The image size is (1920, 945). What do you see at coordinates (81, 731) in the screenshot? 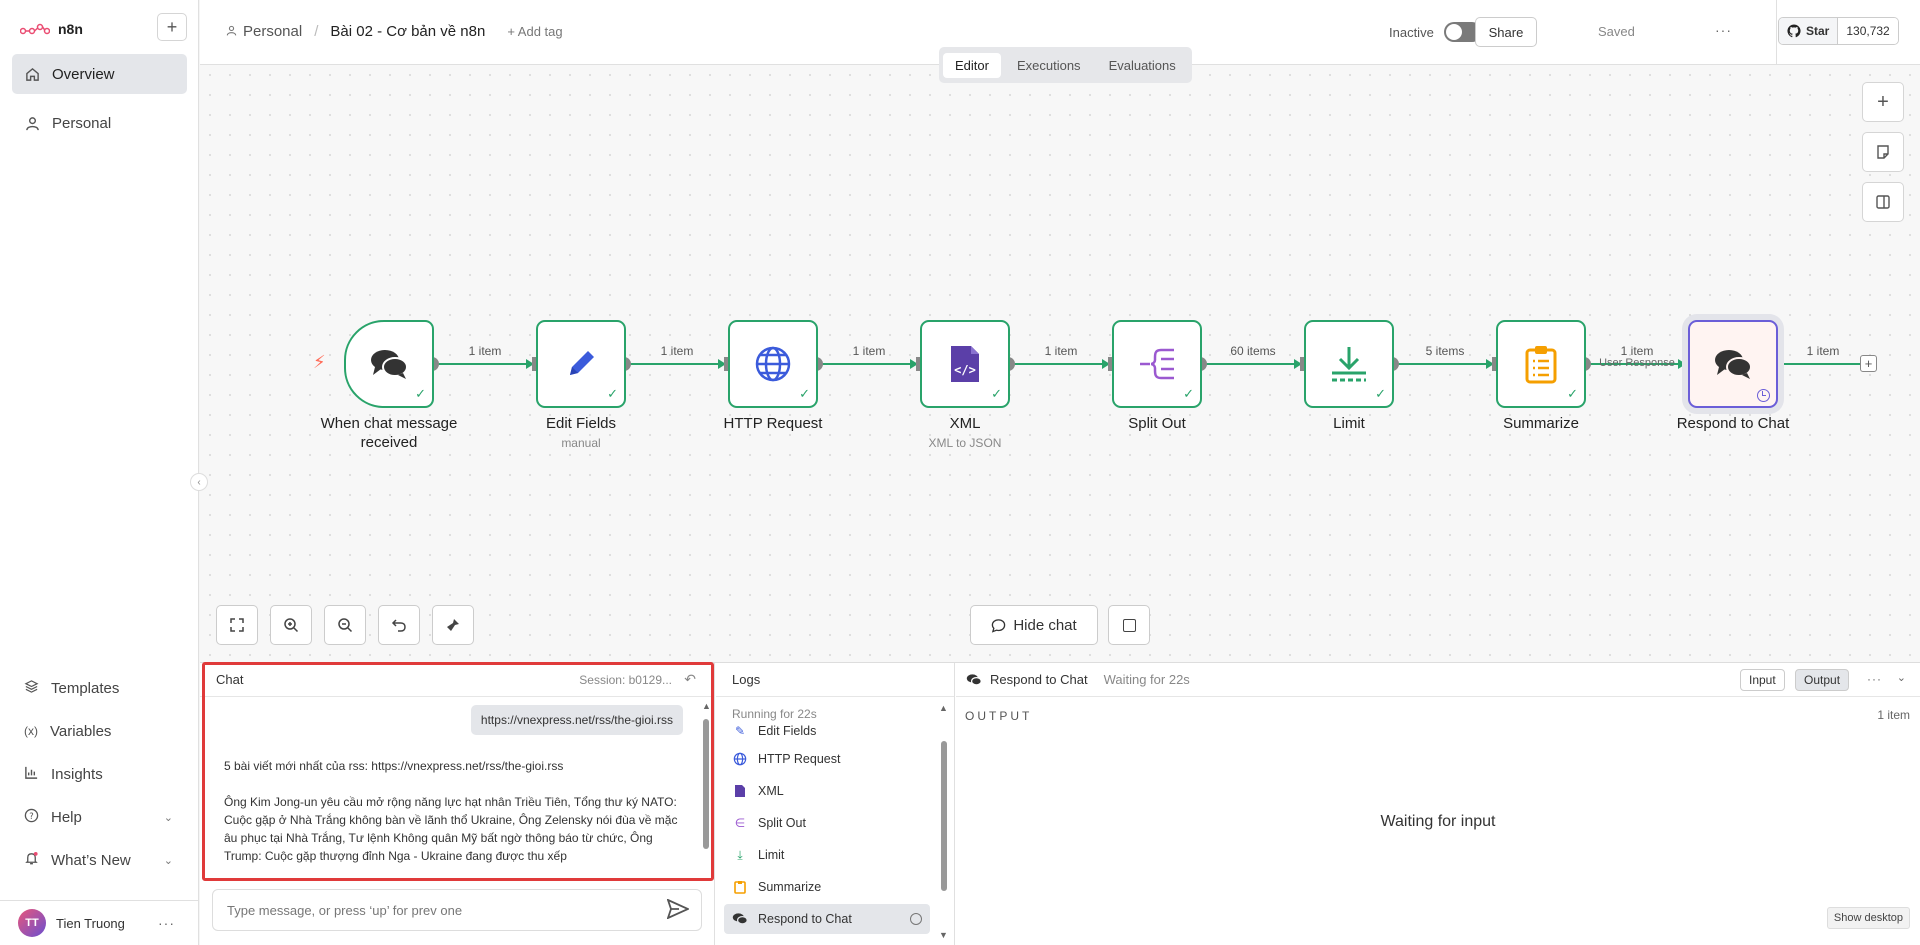
I see `sidebar-item-label: Variables` at bounding box center [81, 731].